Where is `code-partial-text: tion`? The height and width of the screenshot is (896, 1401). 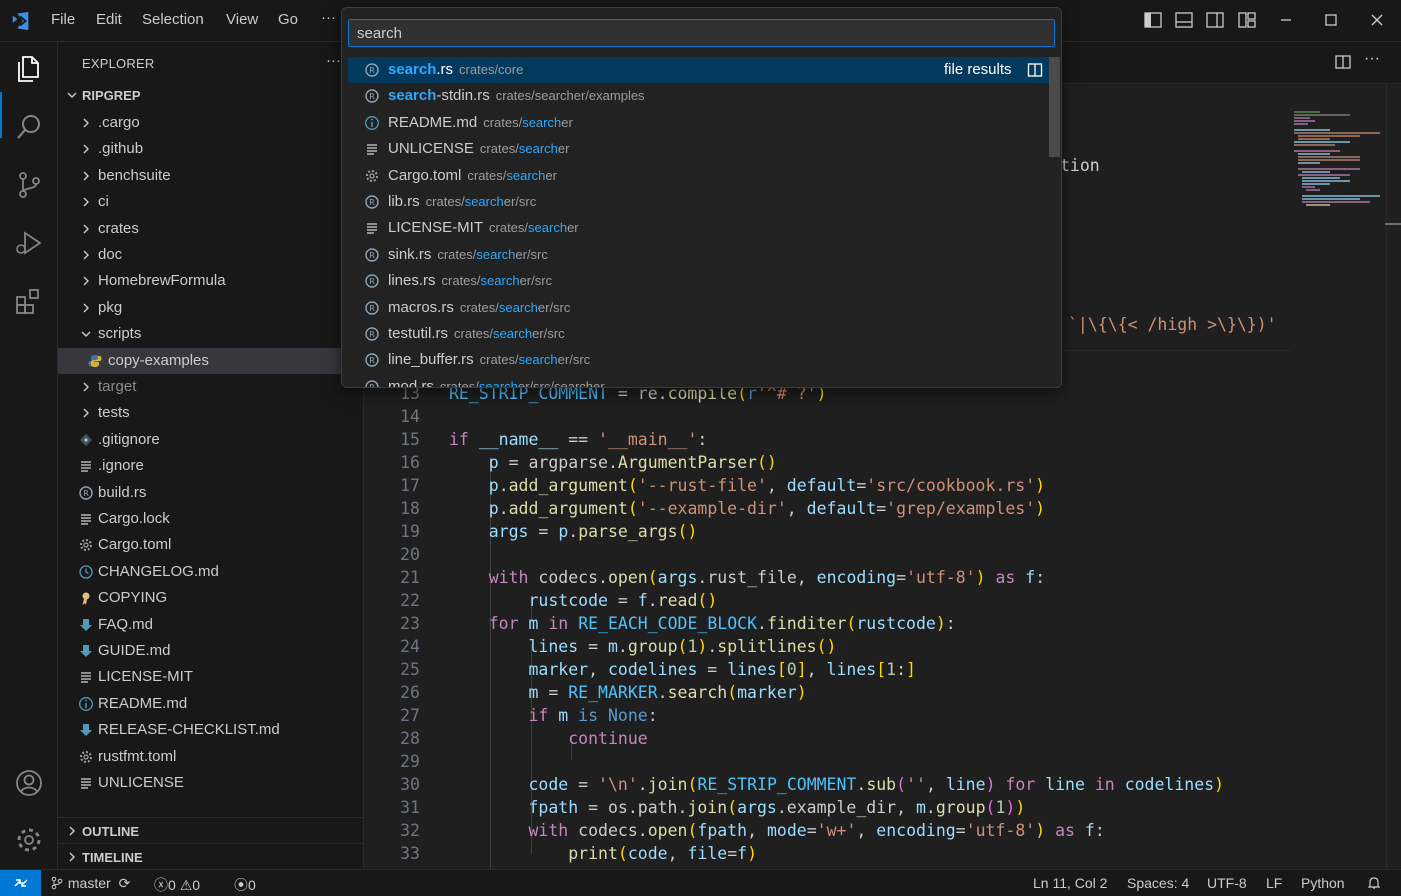
code-partial-text: tion is located at coordinates (1080, 165).